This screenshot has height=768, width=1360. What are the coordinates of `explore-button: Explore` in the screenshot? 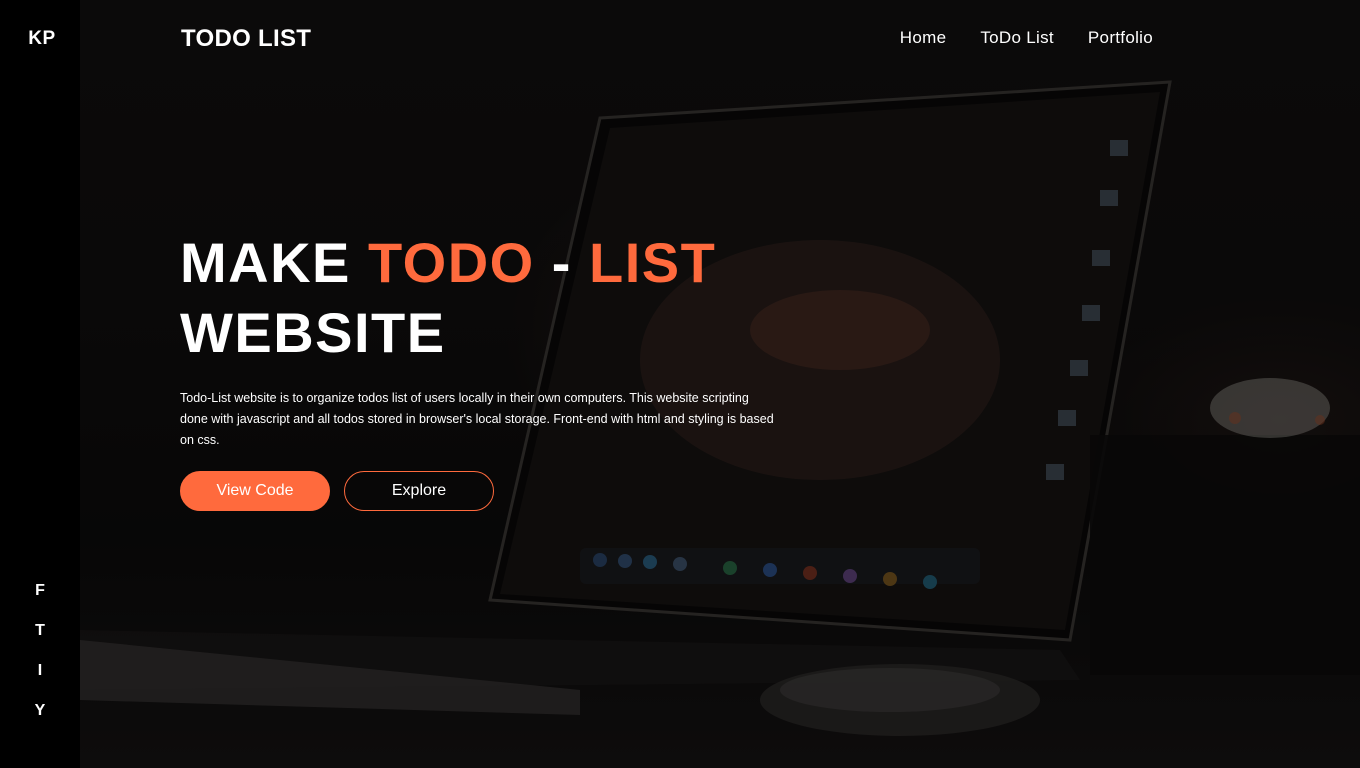 It's located at (419, 491).